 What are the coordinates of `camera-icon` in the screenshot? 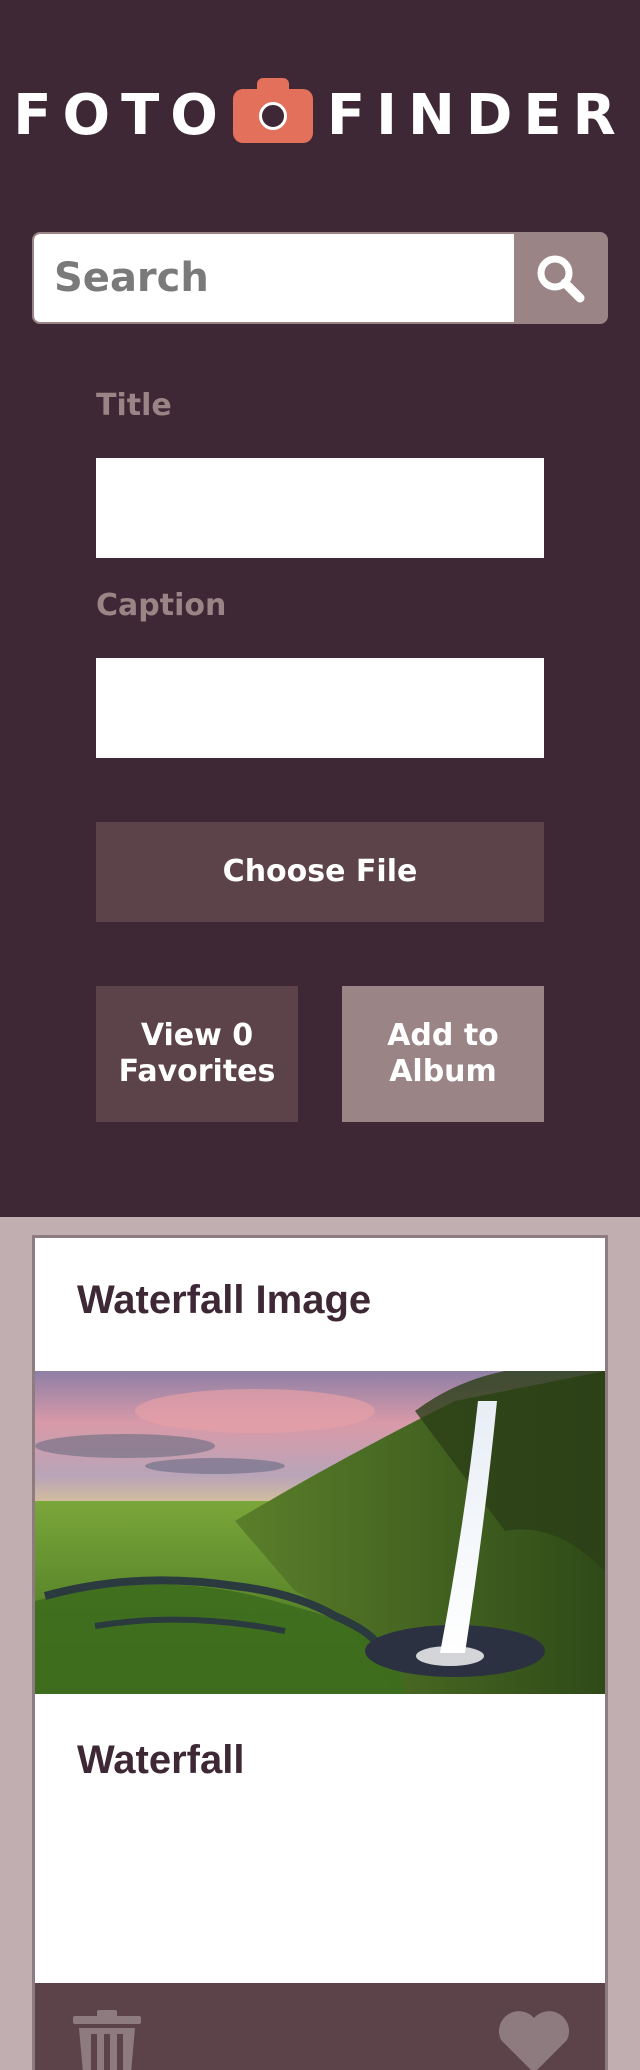 It's located at (272, 110).